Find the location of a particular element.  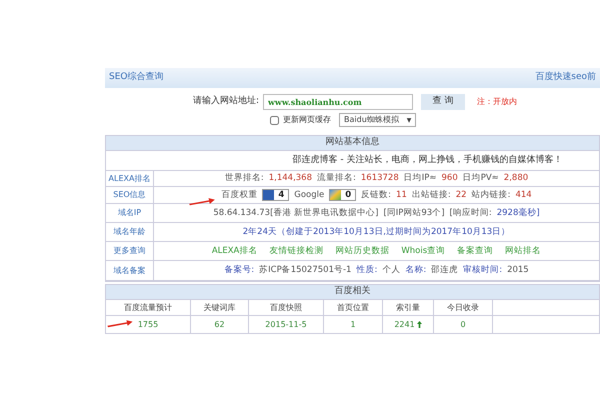

row-value: 出站链接: is located at coordinates (431, 195).